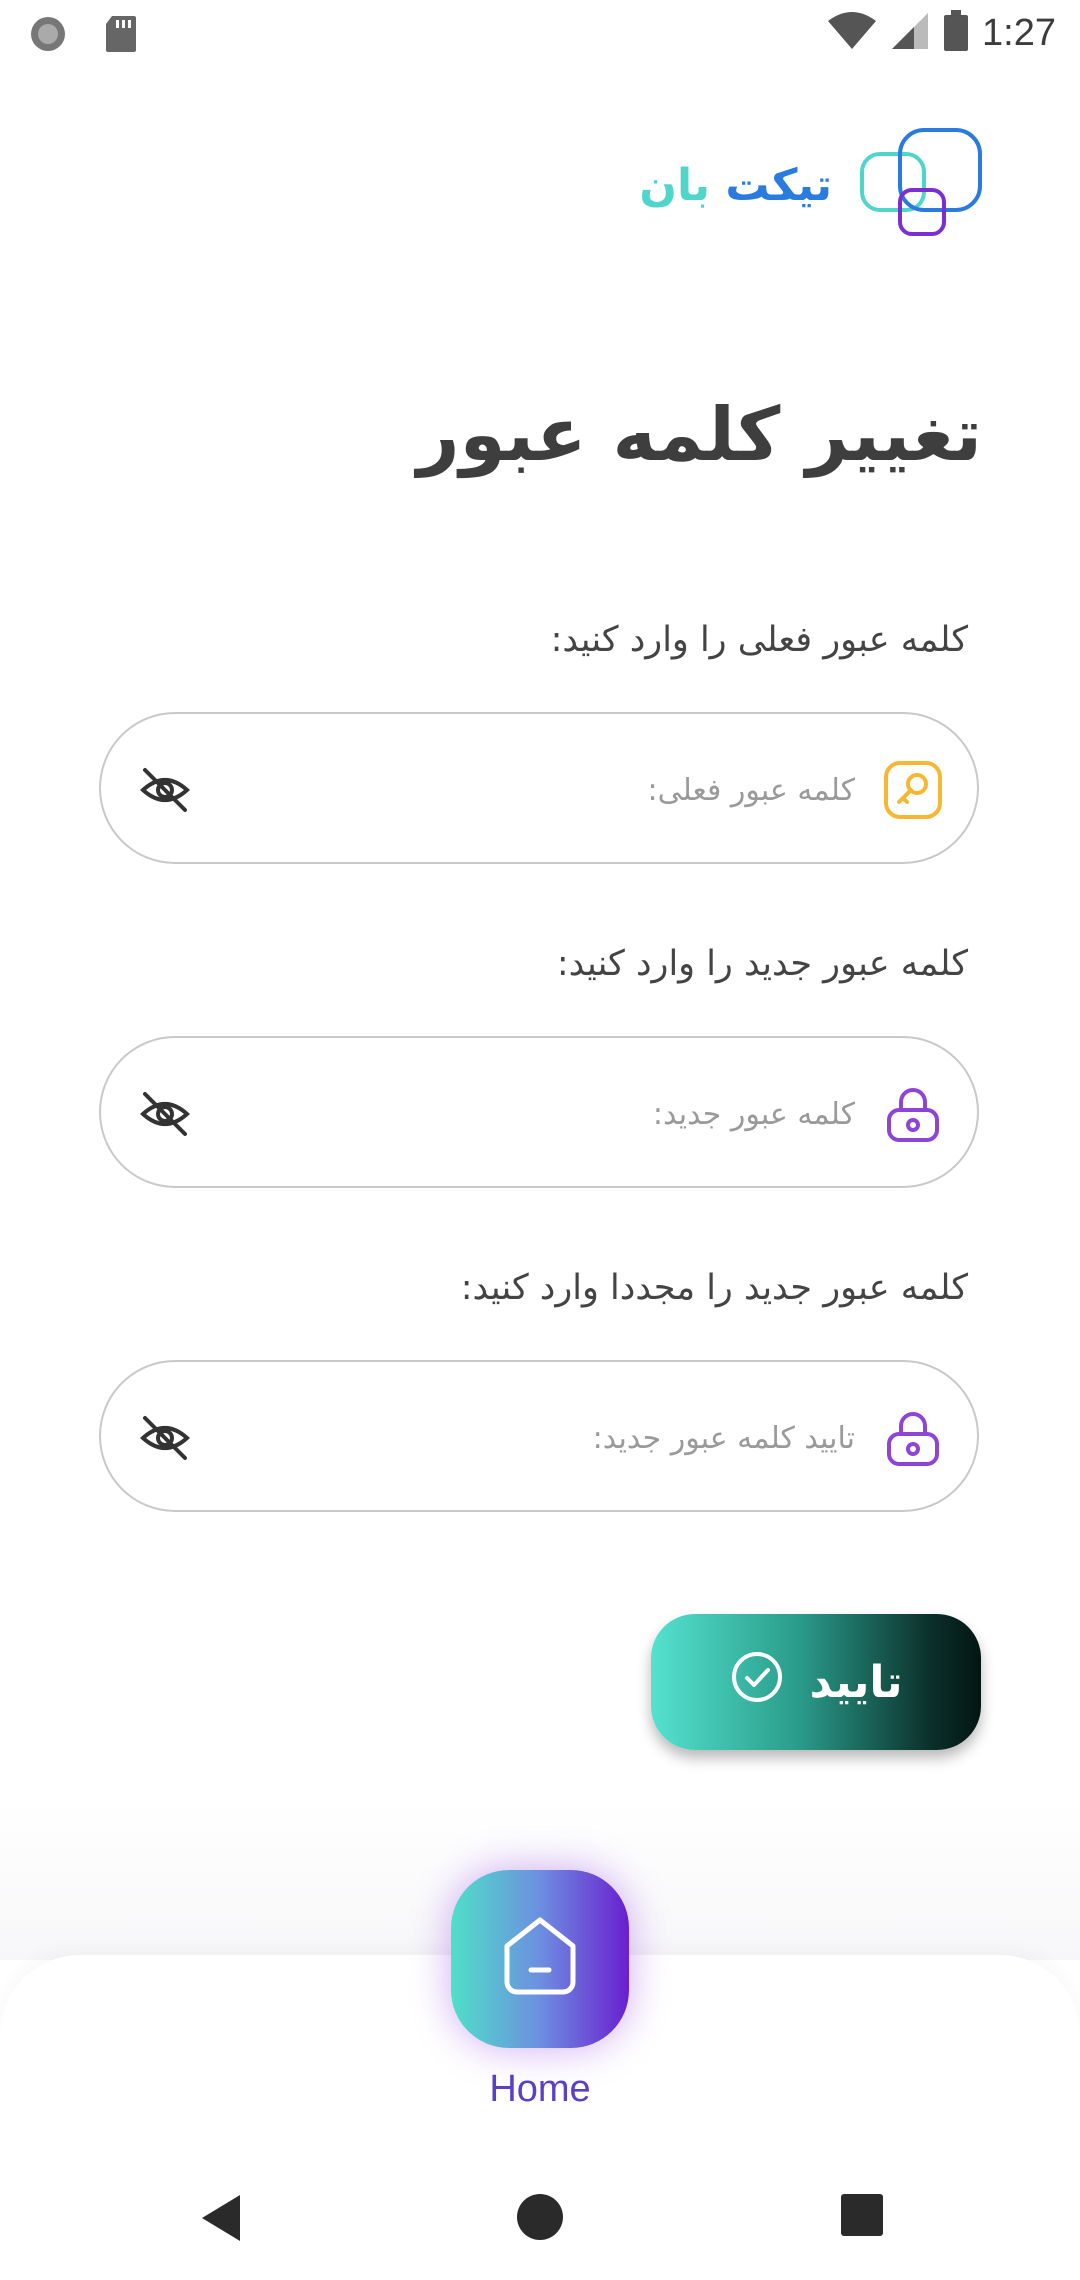 The image size is (1080, 2280). What do you see at coordinates (856, 1682) in the screenshot?
I see `confirm-button-label: تایید` at bounding box center [856, 1682].